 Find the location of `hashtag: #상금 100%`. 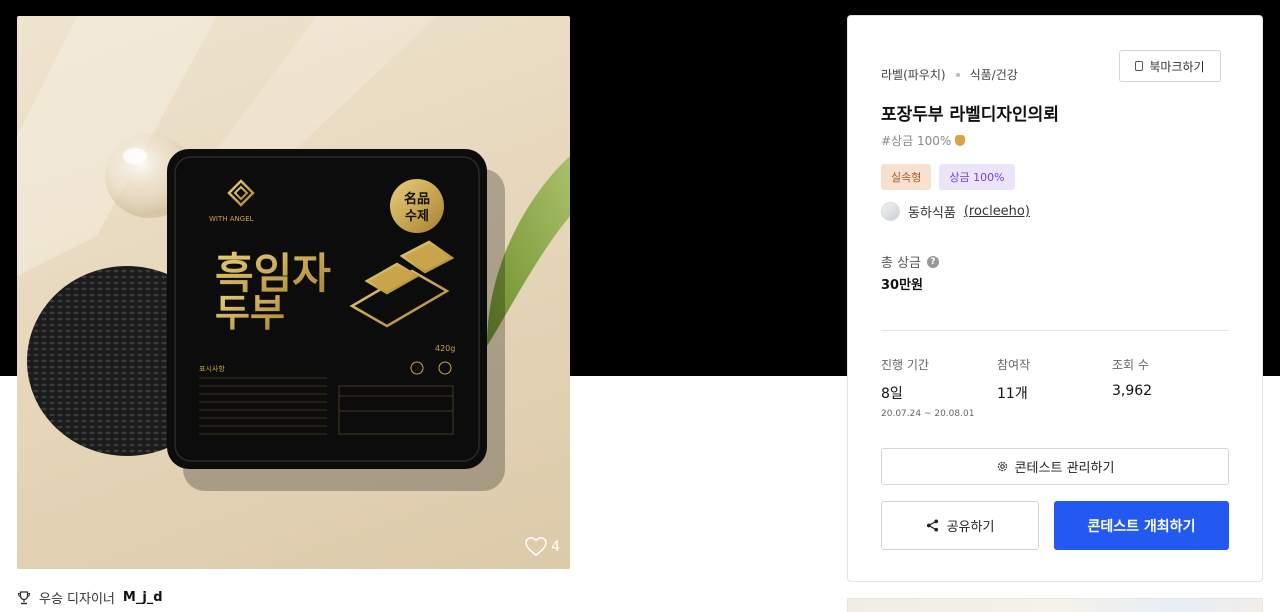

hashtag: #상금 100% is located at coordinates (923, 140).